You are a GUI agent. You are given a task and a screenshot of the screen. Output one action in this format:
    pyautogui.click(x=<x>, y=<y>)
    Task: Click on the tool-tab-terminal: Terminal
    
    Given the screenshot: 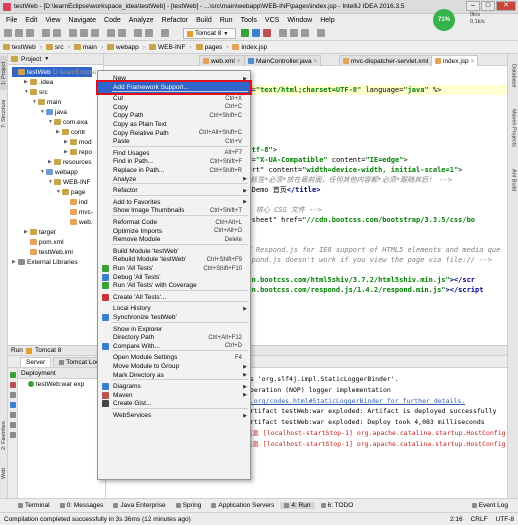 What is the action you would take?
    pyautogui.click(x=34, y=505)
    